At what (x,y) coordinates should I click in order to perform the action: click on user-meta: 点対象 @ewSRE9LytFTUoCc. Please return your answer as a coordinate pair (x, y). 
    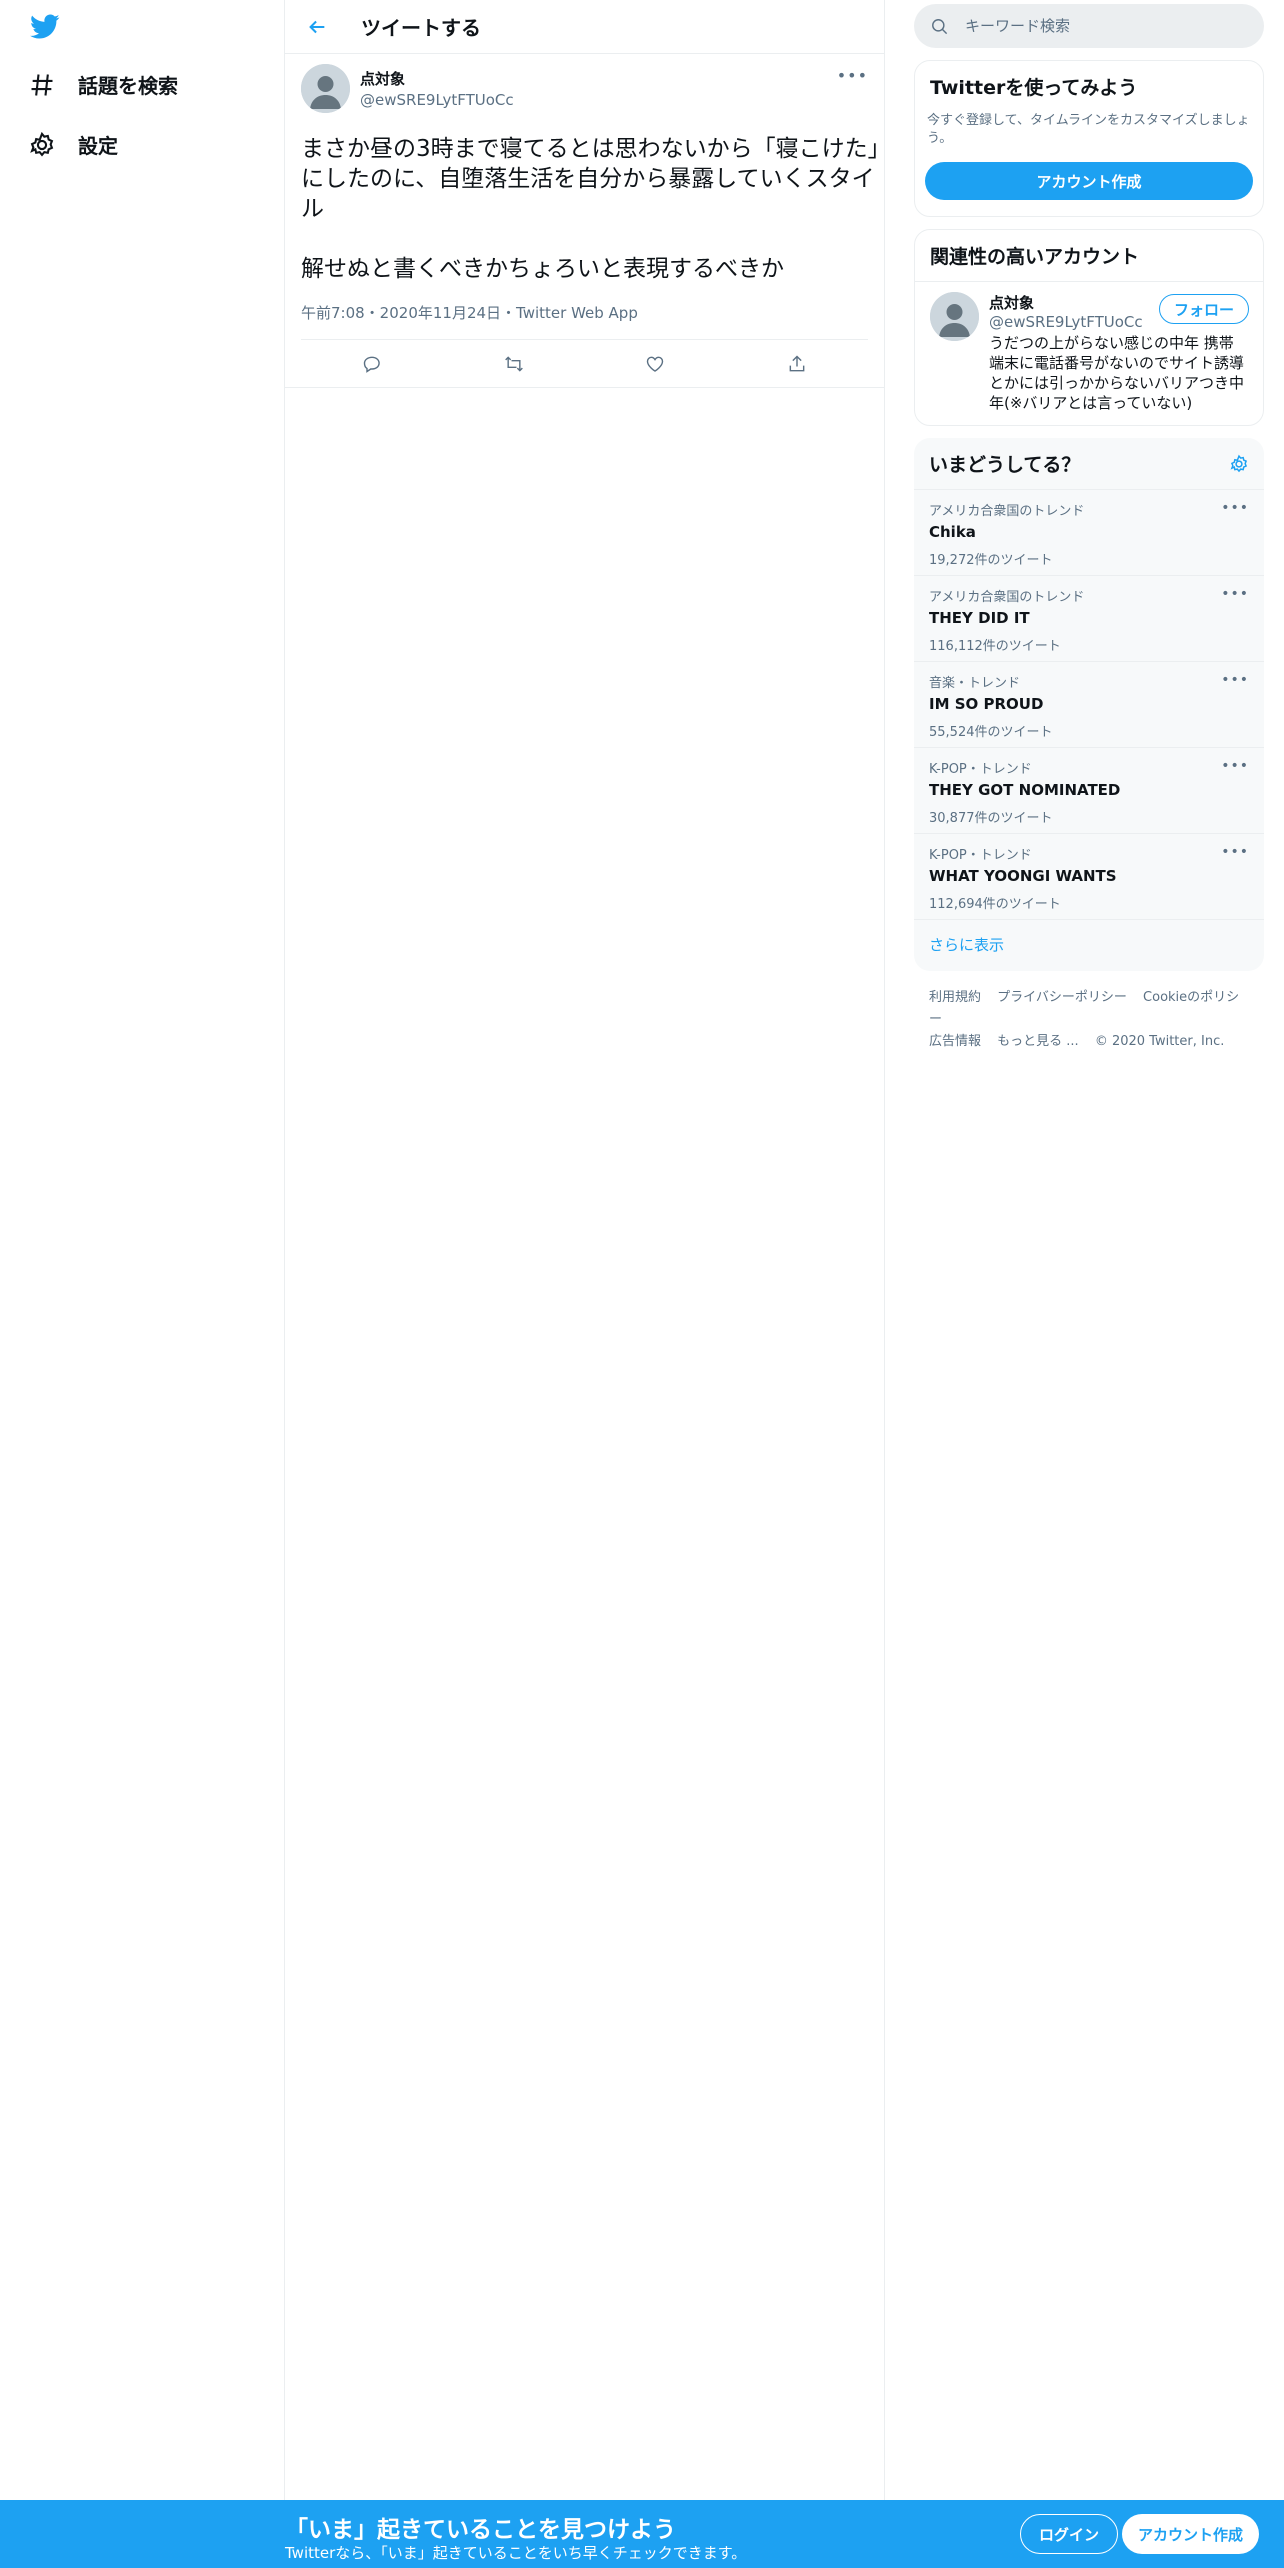
    Looking at the image, I should click on (437, 88).